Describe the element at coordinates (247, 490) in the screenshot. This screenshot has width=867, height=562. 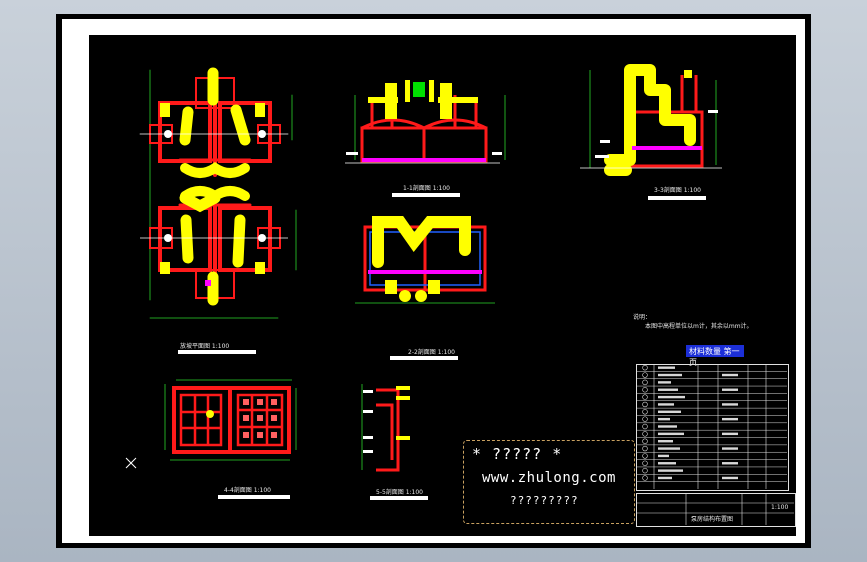
I see `caption-section-4-4: 4-4剖面图 1:100` at that location.